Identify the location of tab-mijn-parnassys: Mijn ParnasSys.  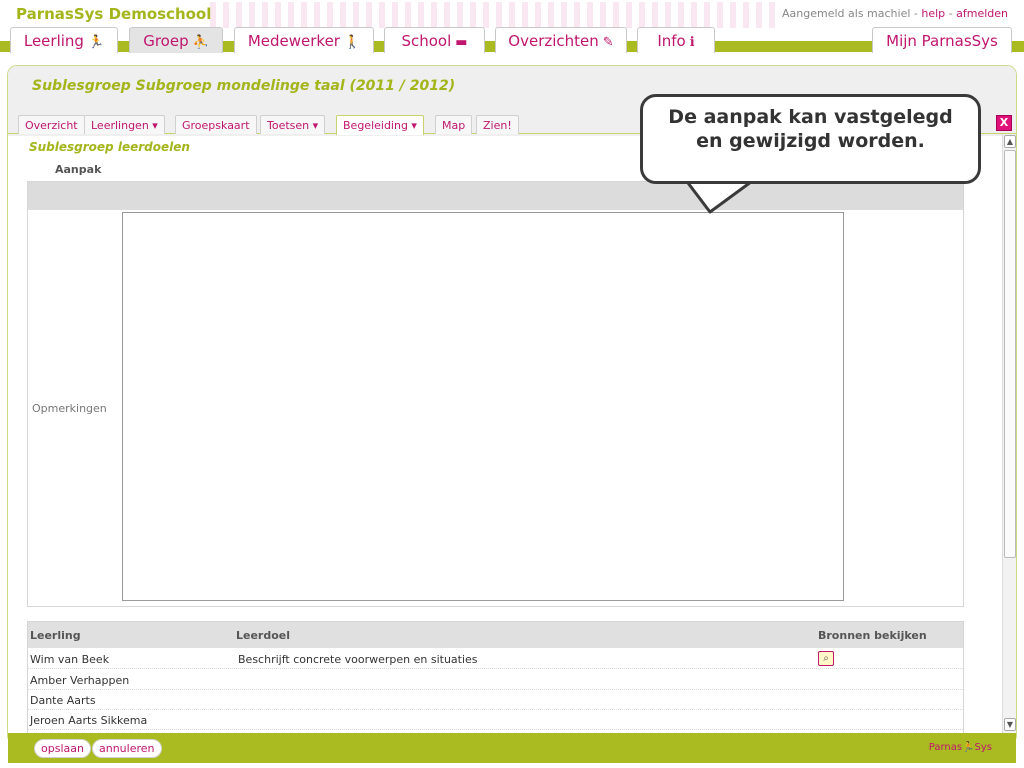
(942, 40).